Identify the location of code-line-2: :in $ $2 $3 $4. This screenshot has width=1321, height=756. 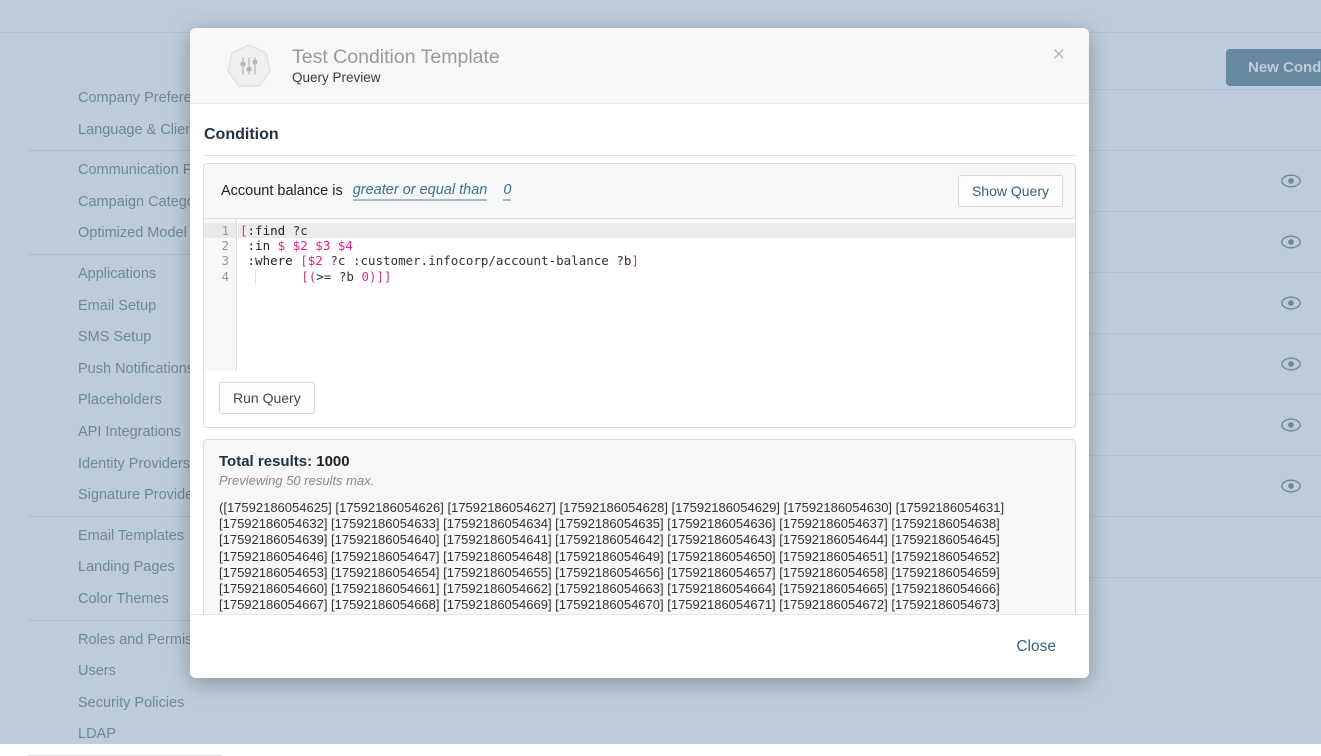
(656, 245).